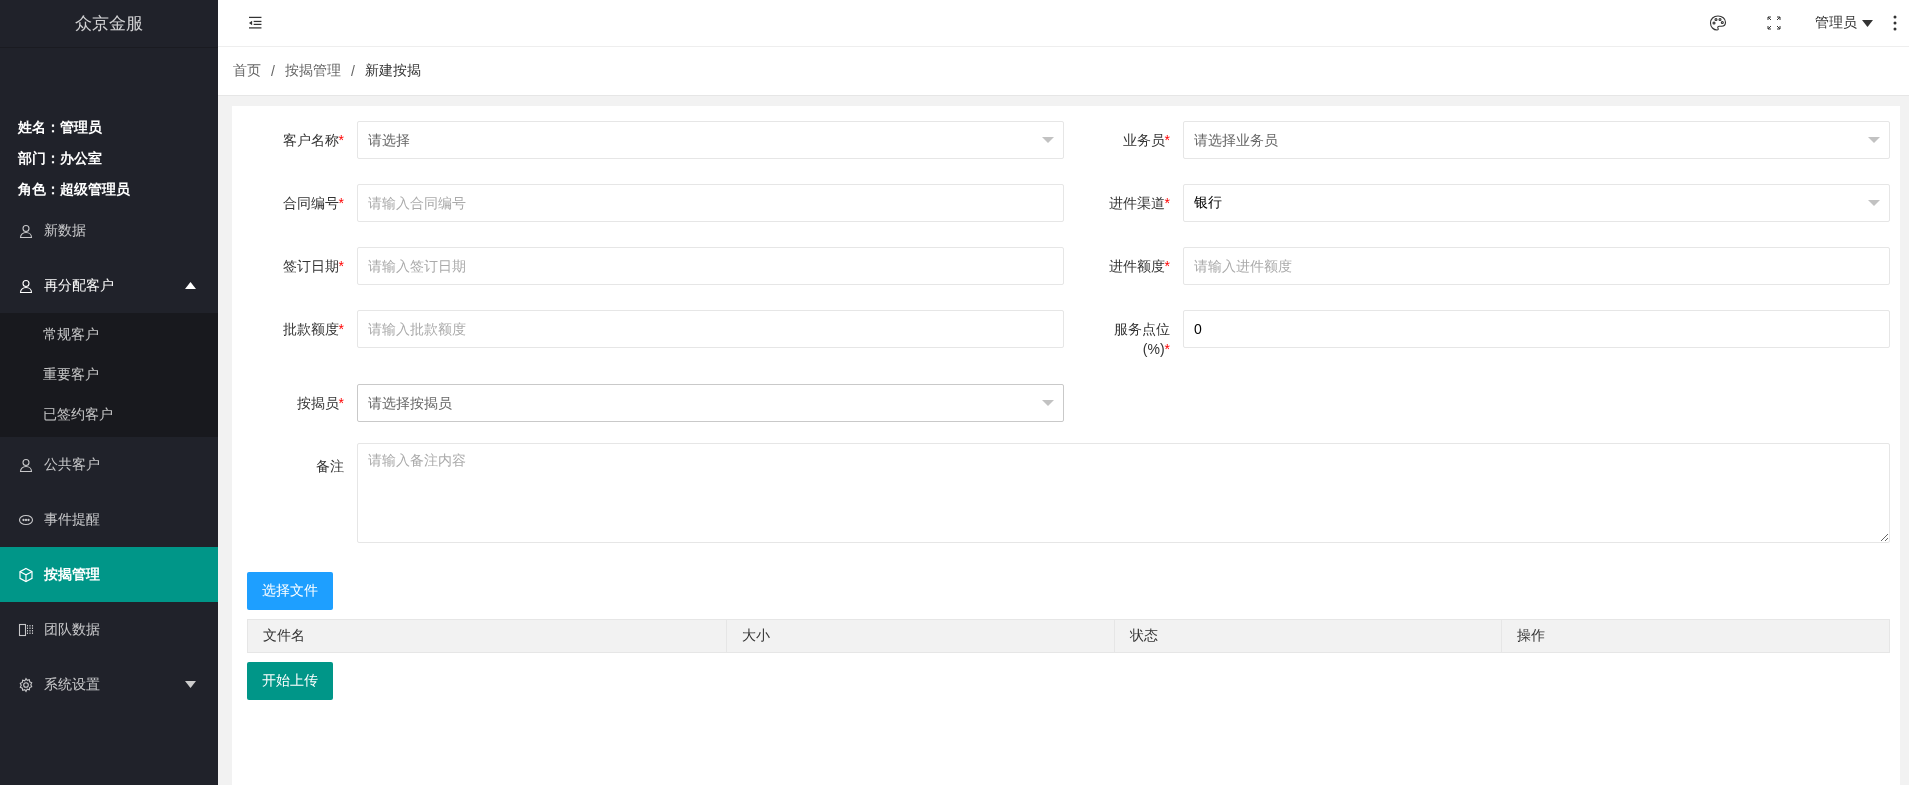 The height and width of the screenshot is (785, 1909). What do you see at coordinates (290, 681) in the screenshot?
I see `start-upload-button: 开始上传` at bounding box center [290, 681].